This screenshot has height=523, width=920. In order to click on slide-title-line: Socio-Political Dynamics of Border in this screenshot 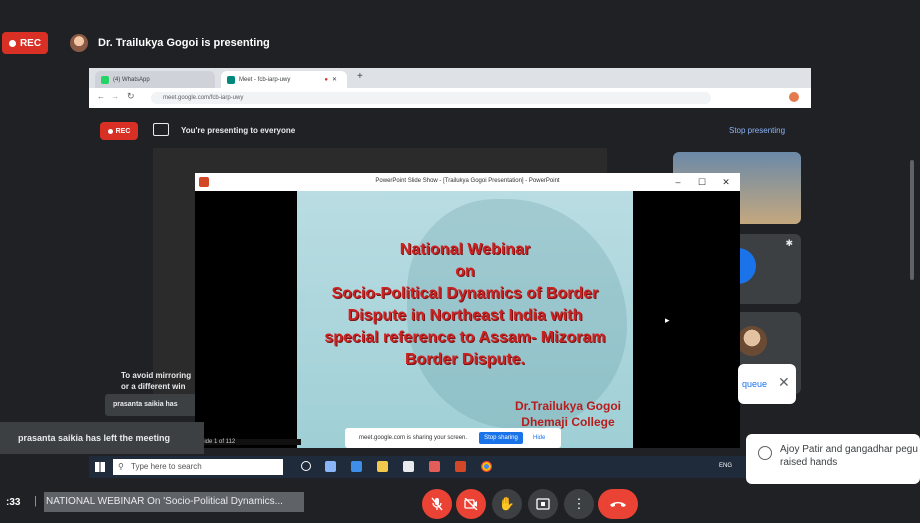, I will do `click(465, 293)`.